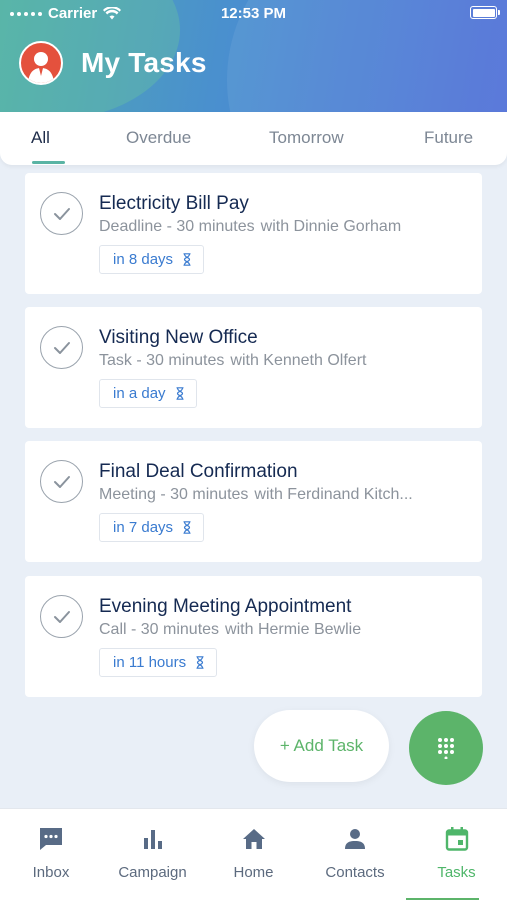 This screenshot has width=507, height=900. I want to click on person-icon, so click(355, 839).